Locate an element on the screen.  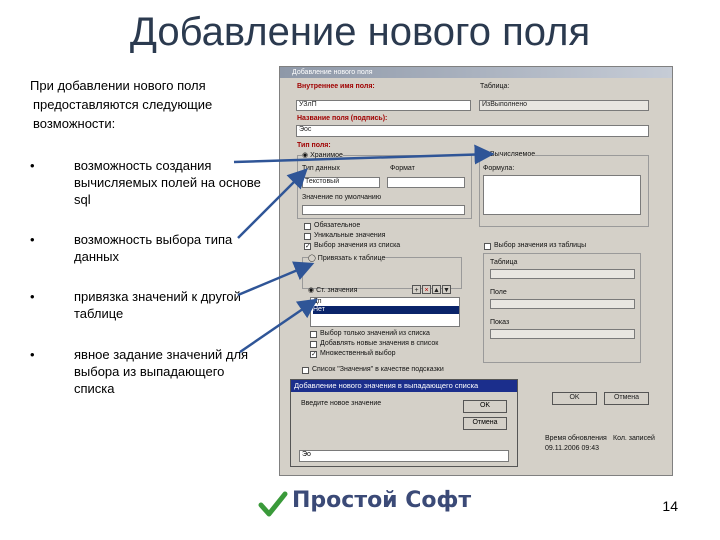
checkmark-icon is located at coordinates (273, 504).